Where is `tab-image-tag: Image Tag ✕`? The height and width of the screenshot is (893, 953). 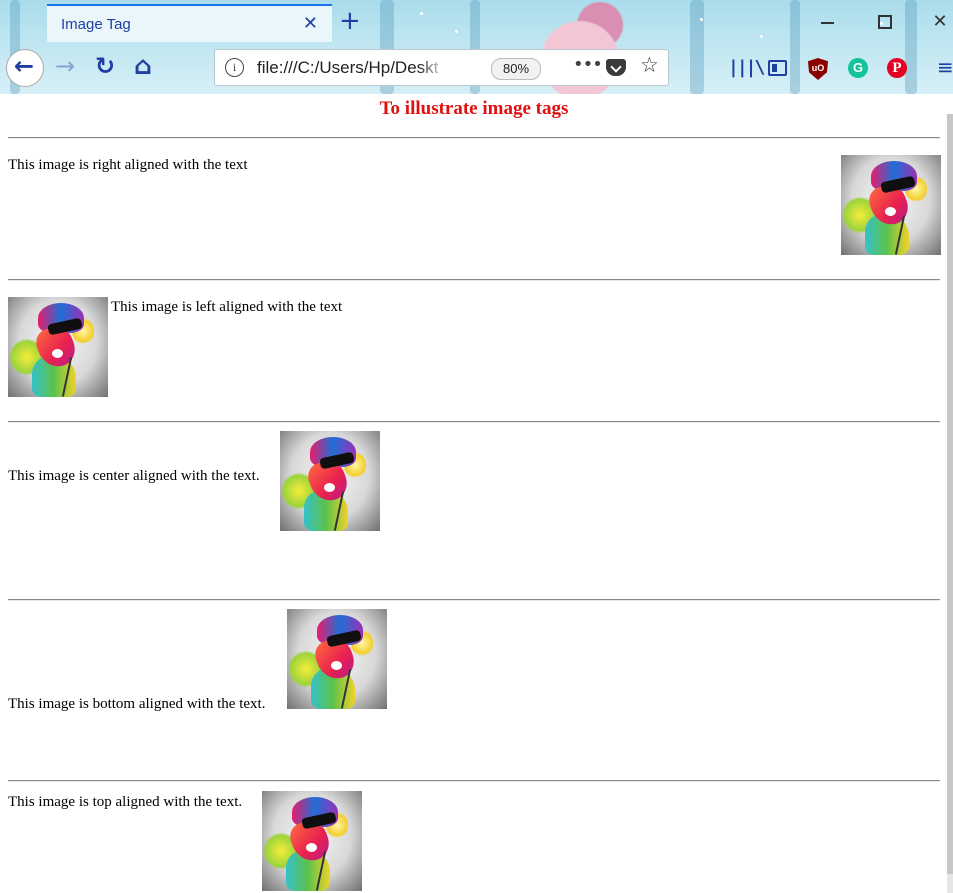 tab-image-tag: Image Tag ✕ is located at coordinates (189, 23).